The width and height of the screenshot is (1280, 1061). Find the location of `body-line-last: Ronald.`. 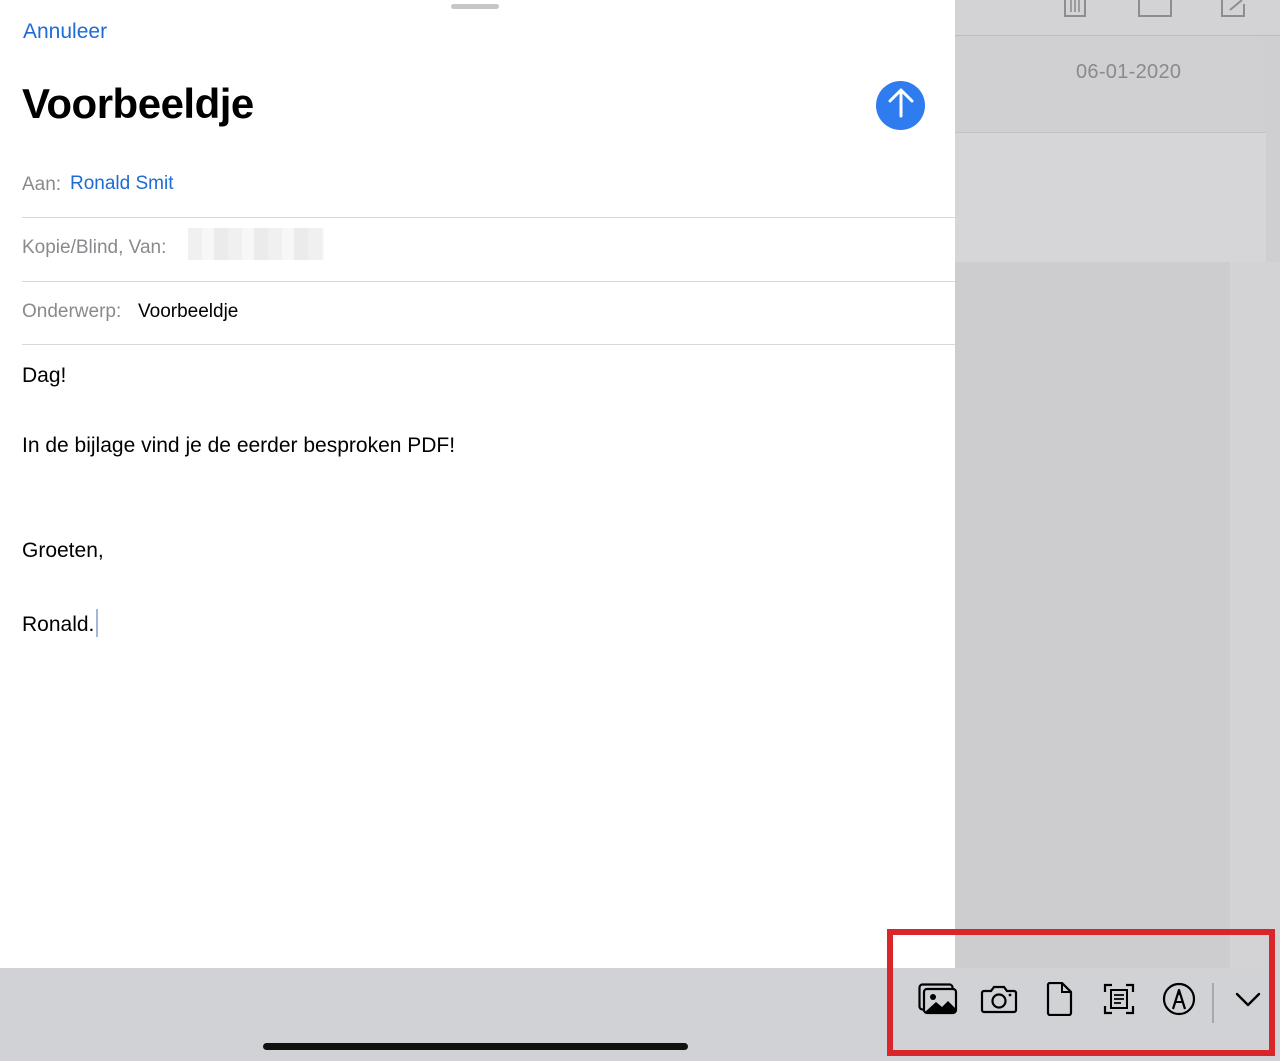

body-line-last: Ronald. is located at coordinates (60, 623).